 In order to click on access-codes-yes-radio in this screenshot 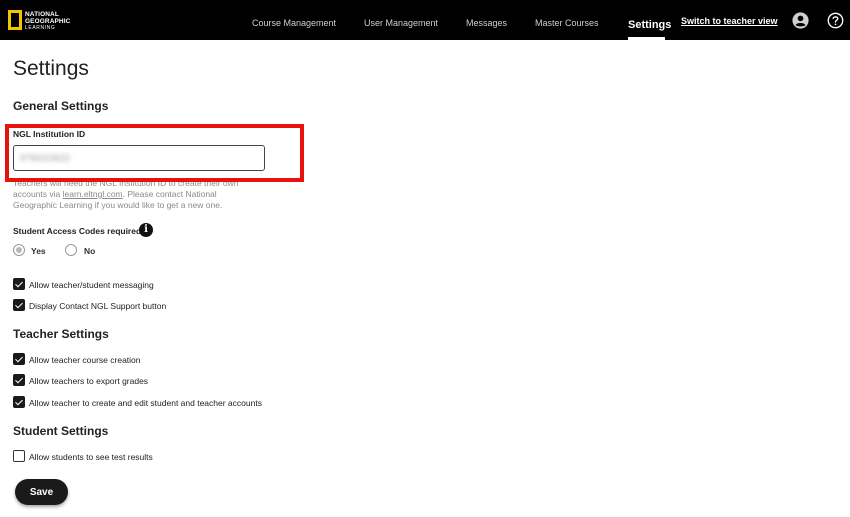, I will do `click(19, 250)`.